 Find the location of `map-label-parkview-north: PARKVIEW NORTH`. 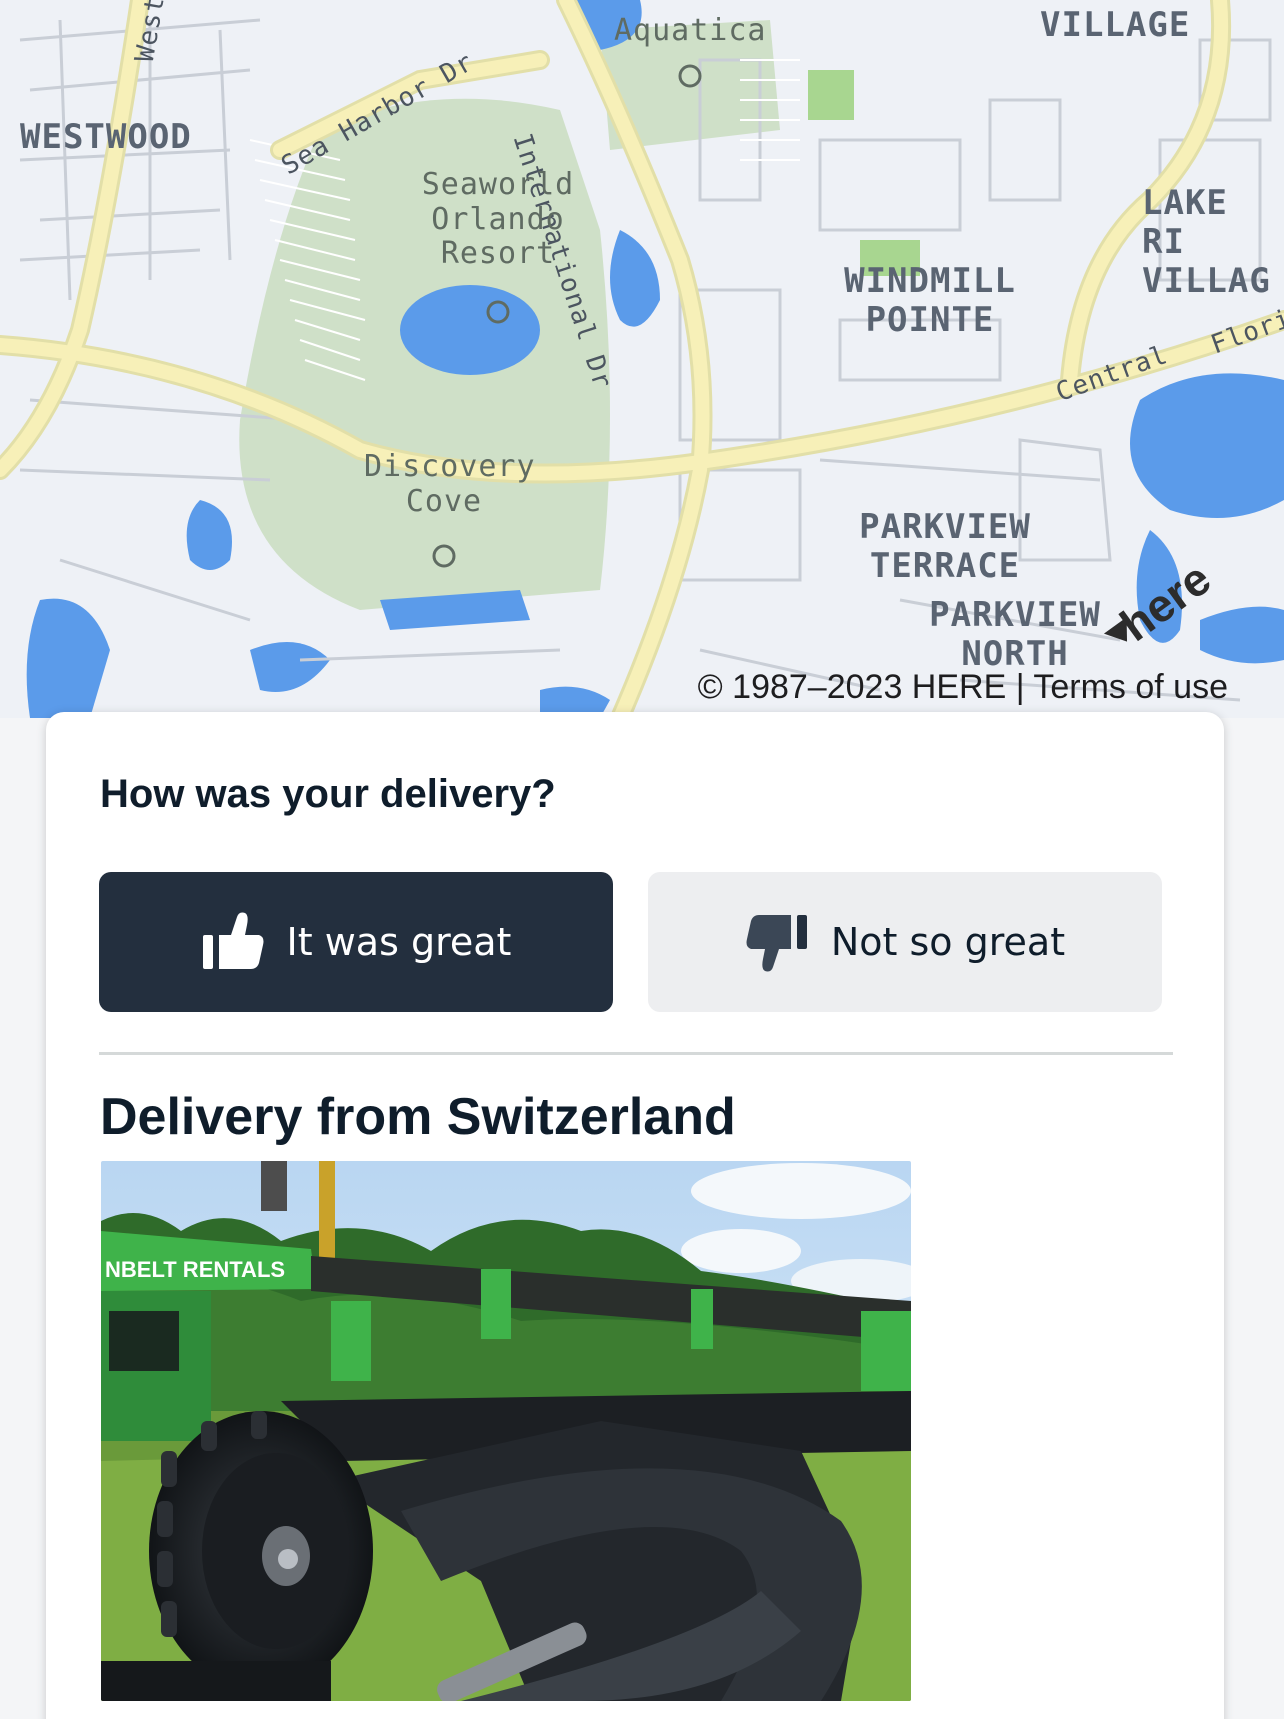

map-label-parkview-north: PARKVIEW NORTH is located at coordinates (1015, 635).